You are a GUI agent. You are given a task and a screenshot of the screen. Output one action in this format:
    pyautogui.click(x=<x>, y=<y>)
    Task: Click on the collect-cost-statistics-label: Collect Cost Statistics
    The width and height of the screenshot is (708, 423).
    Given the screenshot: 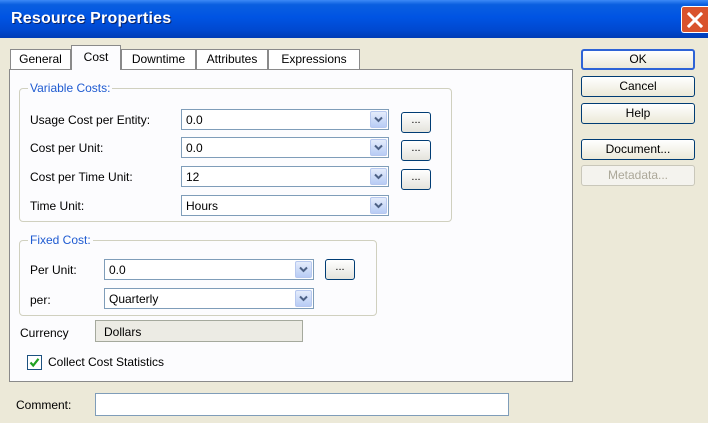 What is the action you would take?
    pyautogui.click(x=106, y=362)
    